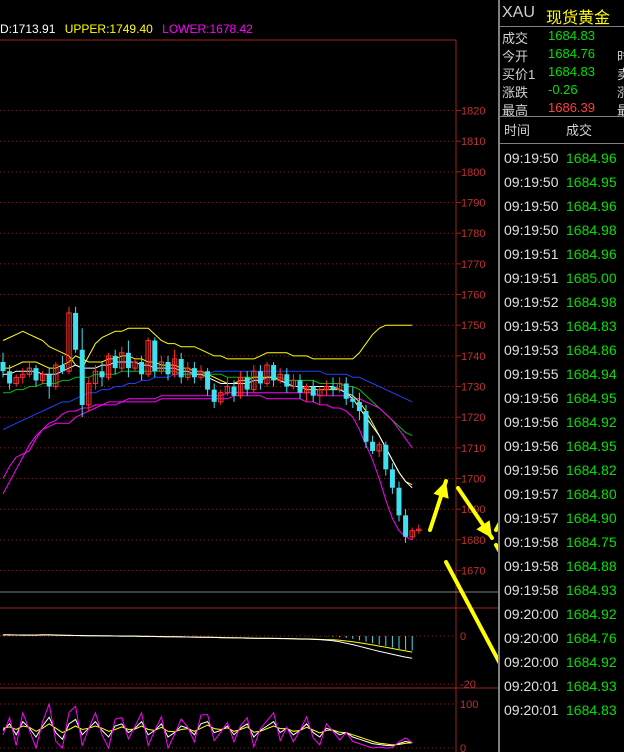  I want to click on tick-time: 09:19:55, so click(531, 374).